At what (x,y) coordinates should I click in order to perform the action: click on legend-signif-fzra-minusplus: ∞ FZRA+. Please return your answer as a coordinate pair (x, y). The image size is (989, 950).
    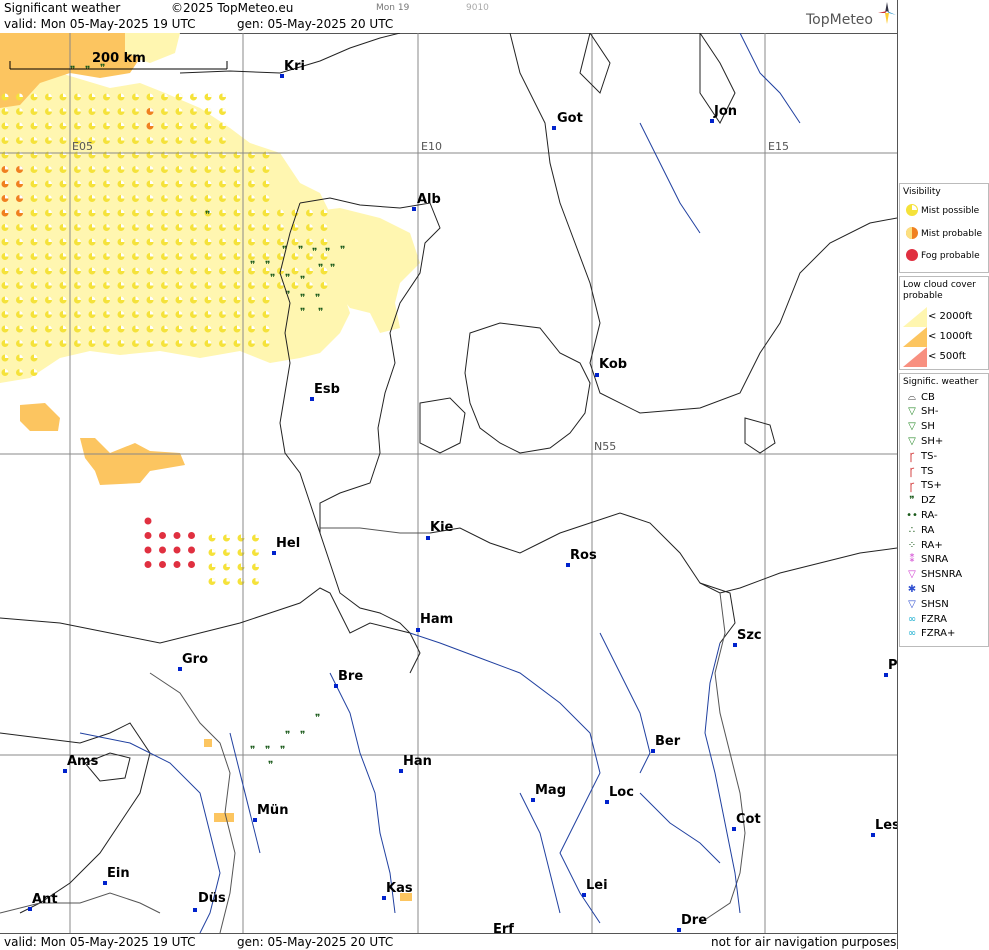
    Looking at the image, I should click on (929, 634).